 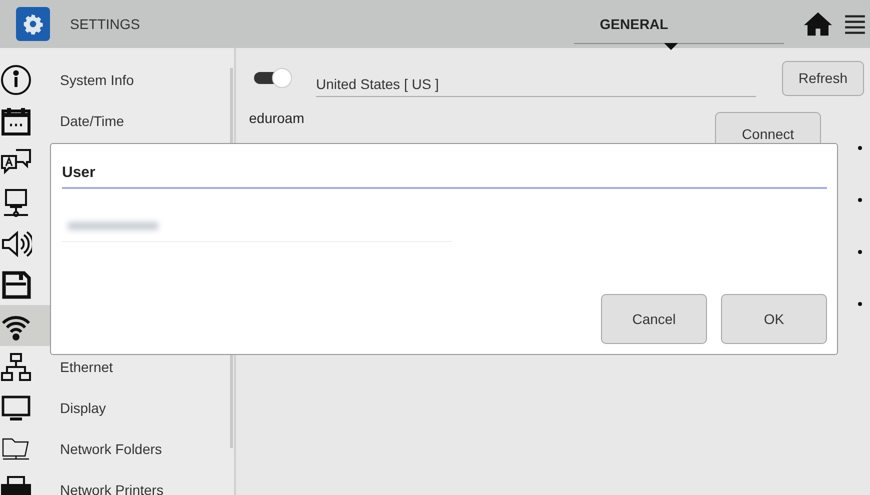 I want to click on sidebar-label: System Info, so click(x=97, y=80).